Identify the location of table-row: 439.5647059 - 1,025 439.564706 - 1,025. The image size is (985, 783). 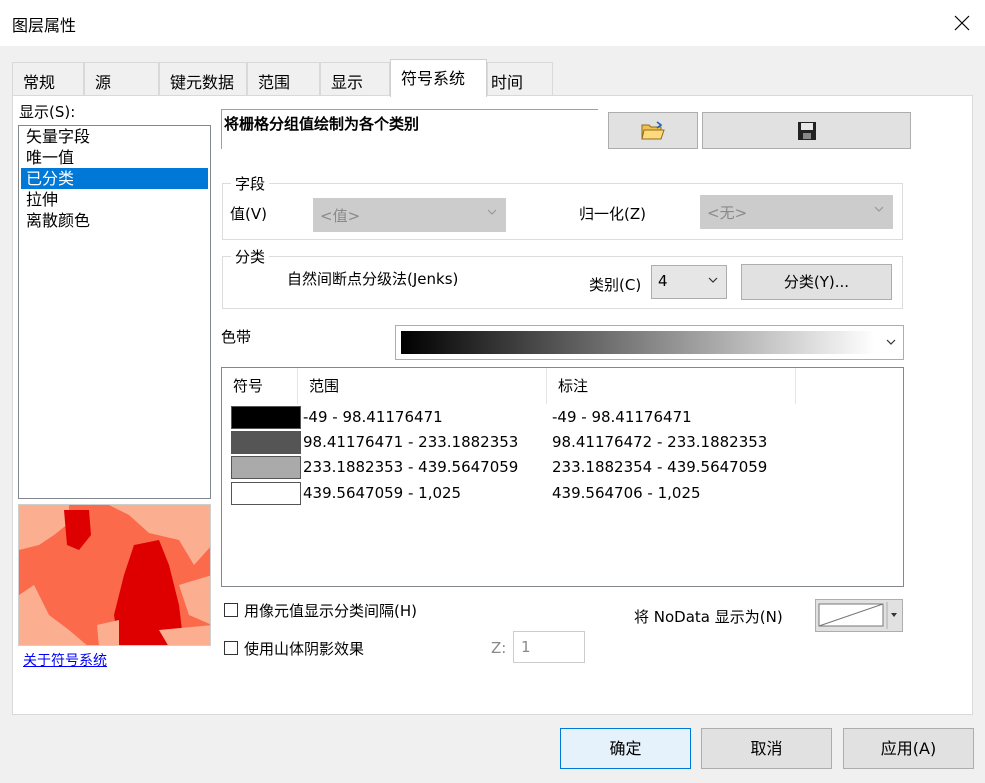
(562, 494).